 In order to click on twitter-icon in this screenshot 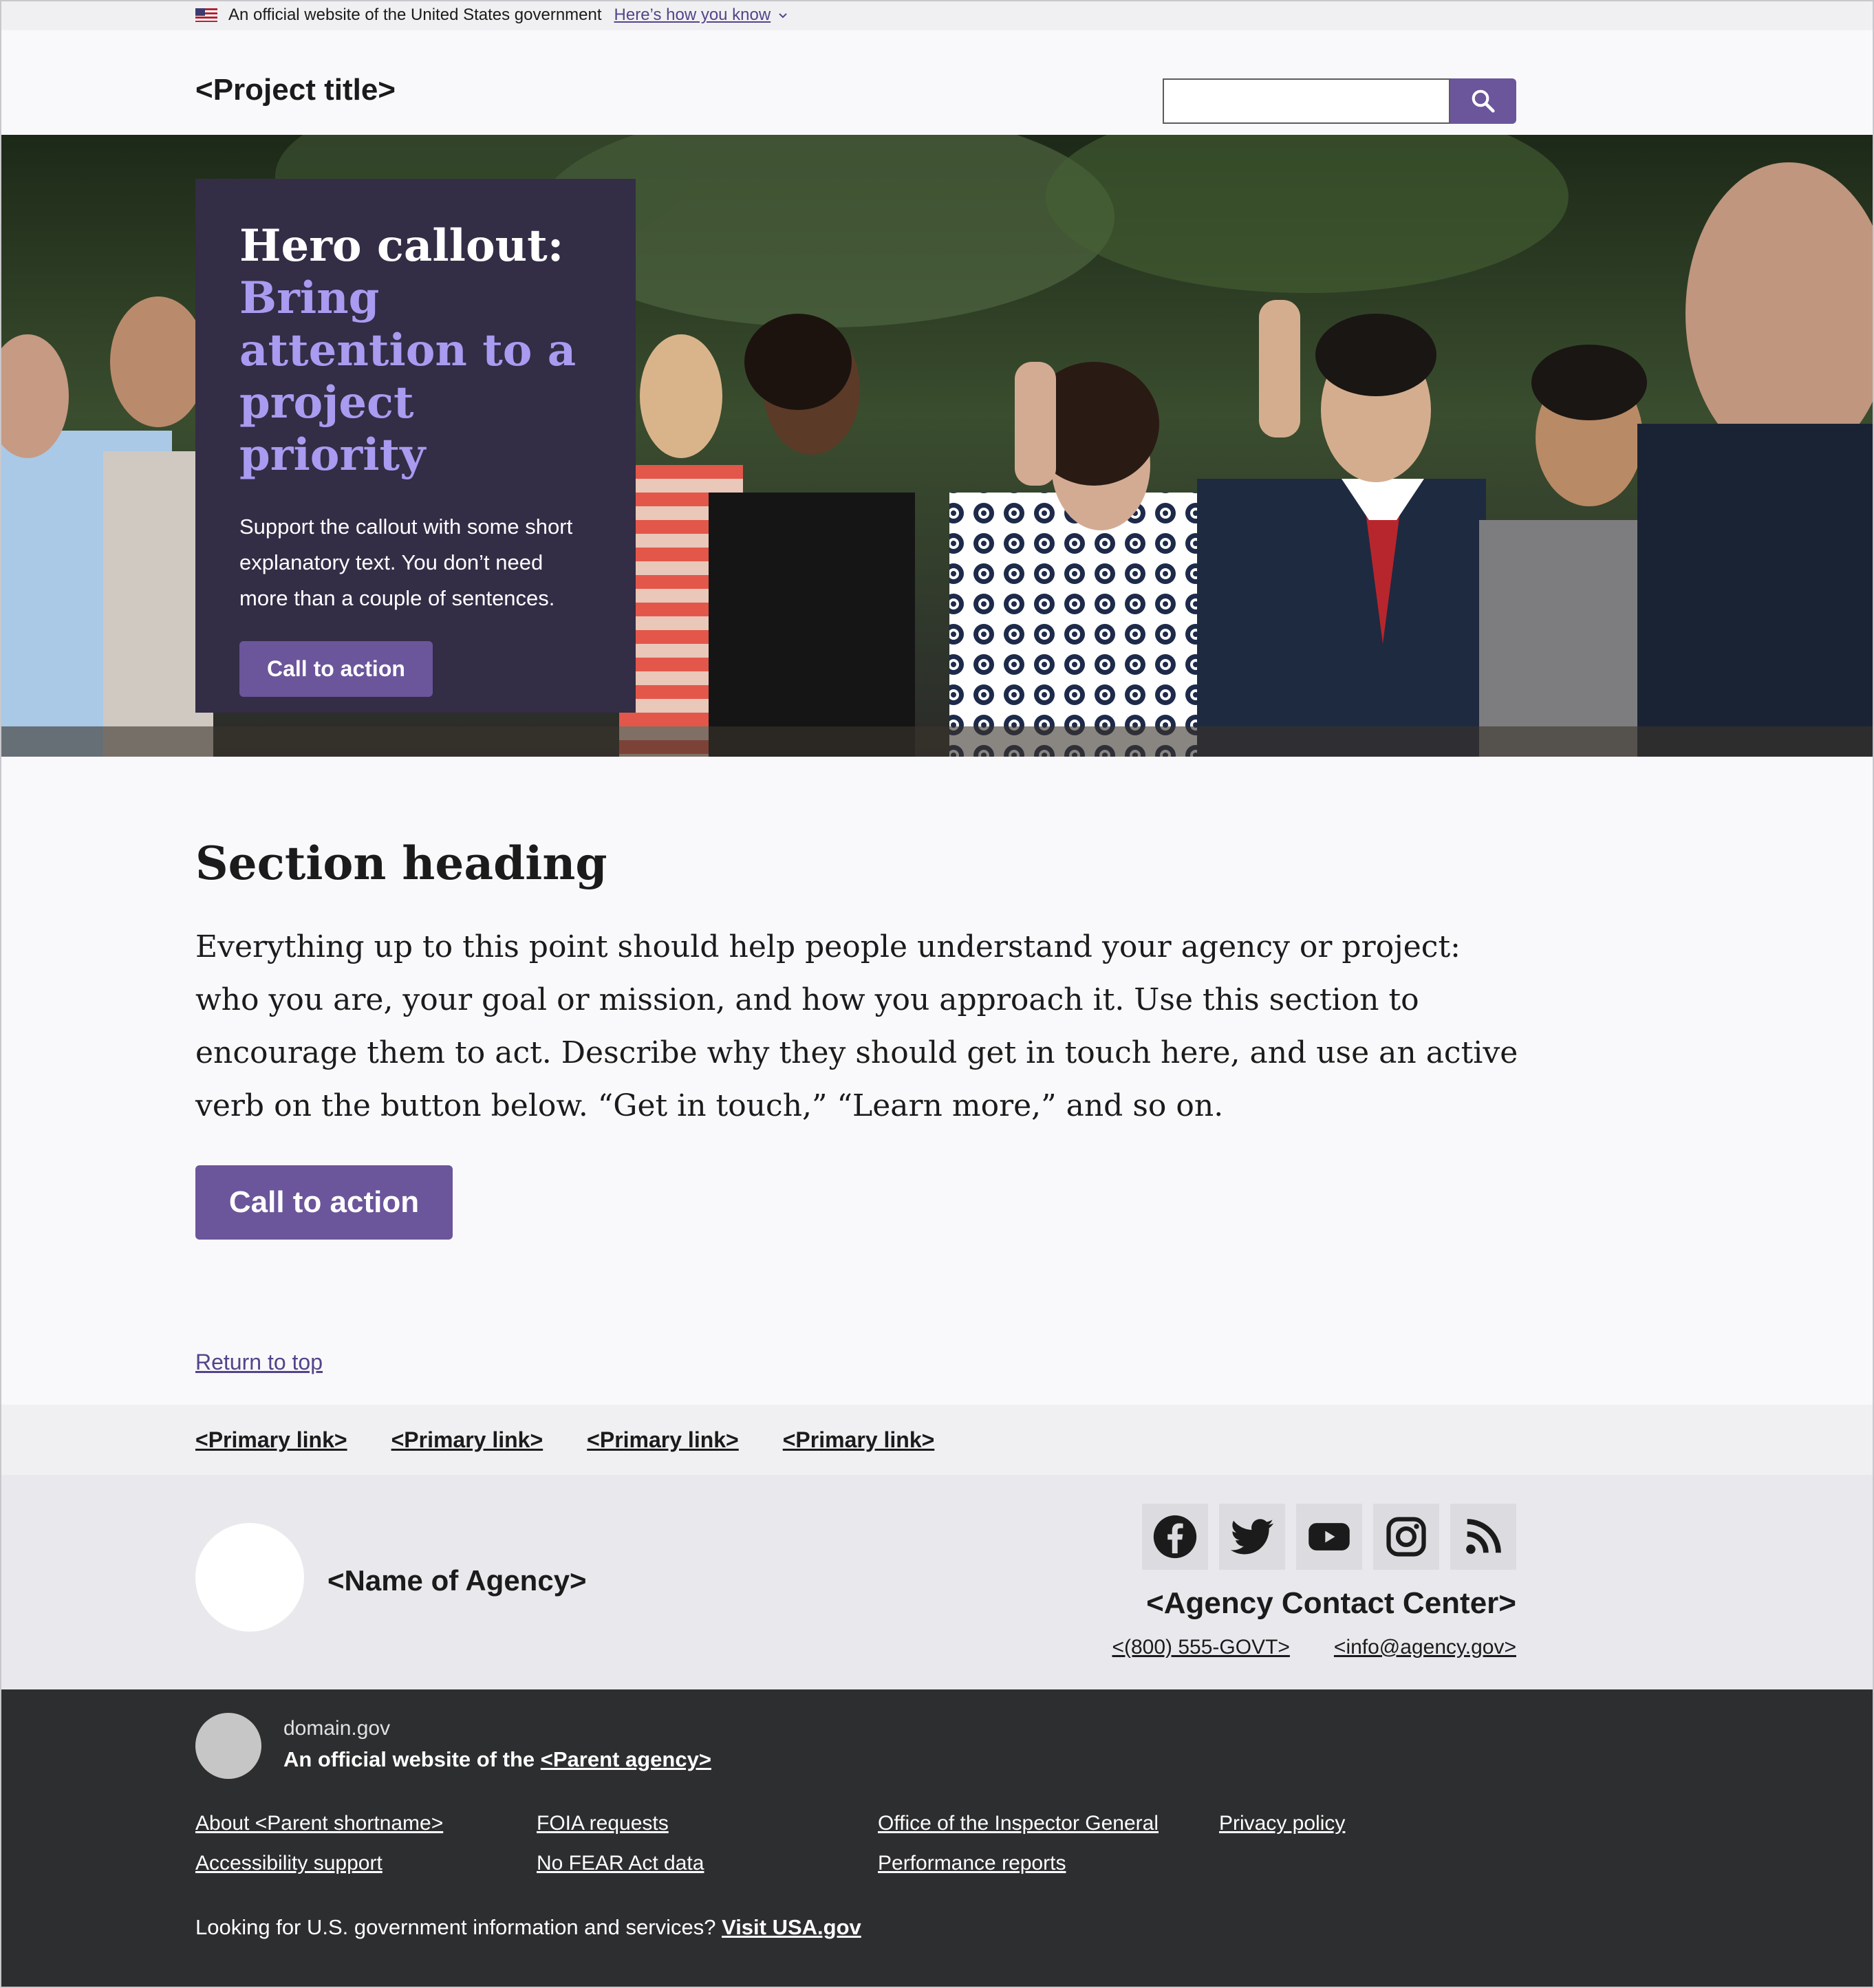, I will do `click(1252, 1537)`.